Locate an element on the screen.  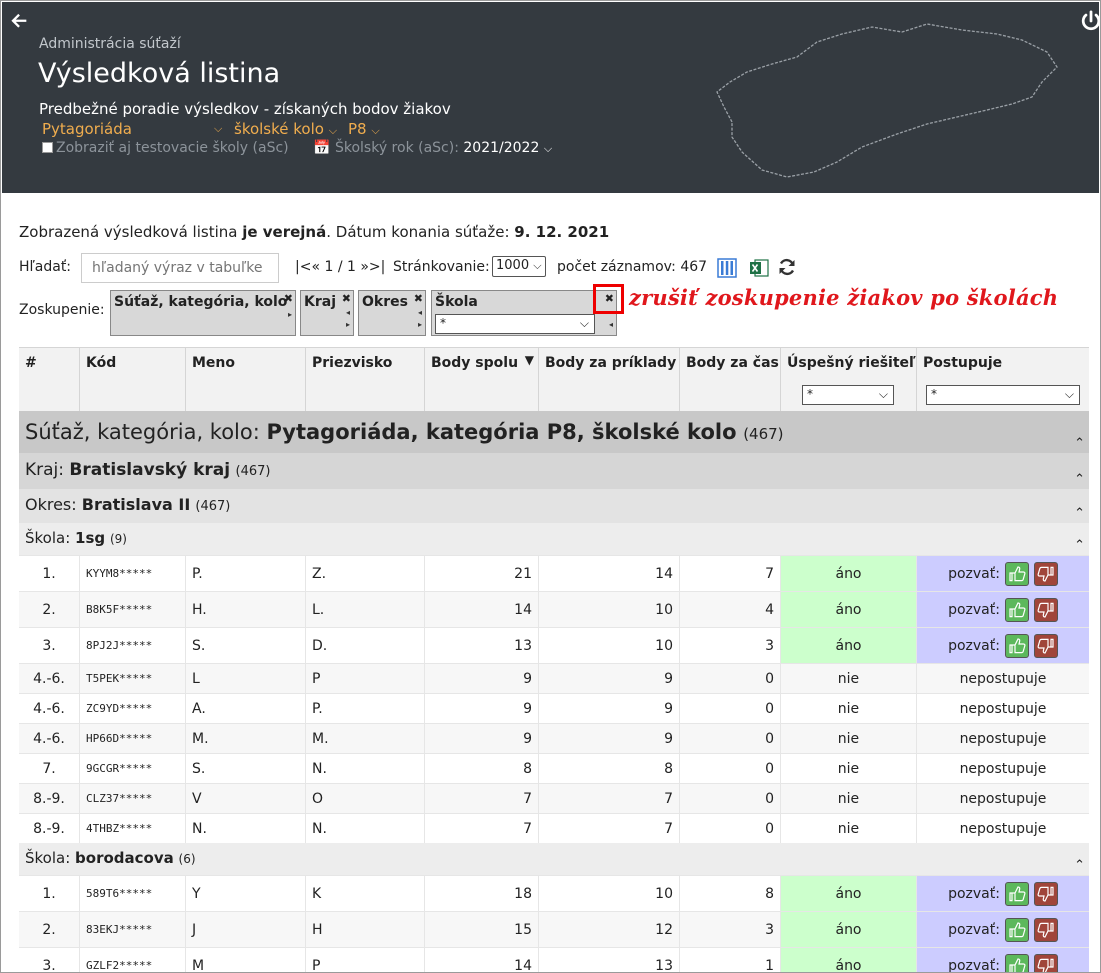
col-last-name: Priezvisko is located at coordinates (364, 380).